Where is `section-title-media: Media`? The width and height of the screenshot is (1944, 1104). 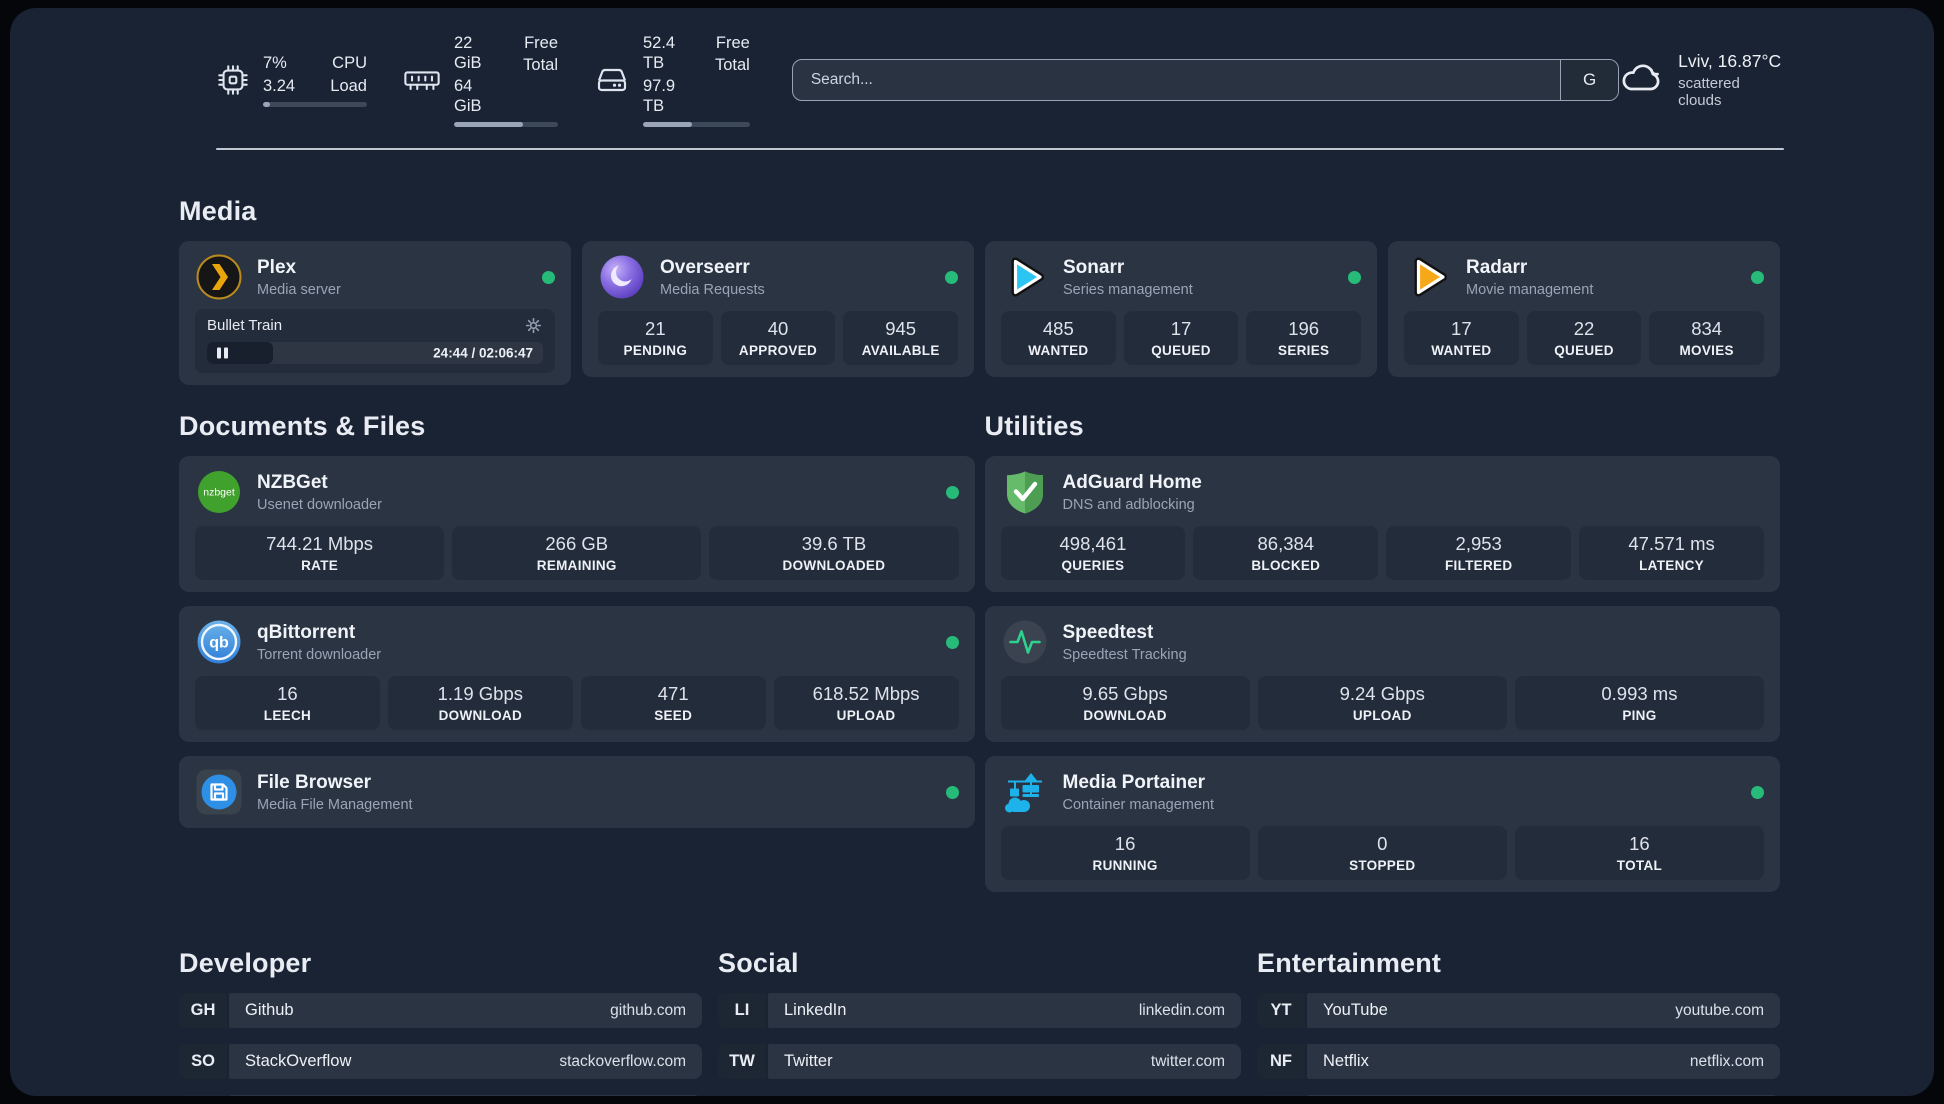 section-title-media: Media is located at coordinates (218, 211).